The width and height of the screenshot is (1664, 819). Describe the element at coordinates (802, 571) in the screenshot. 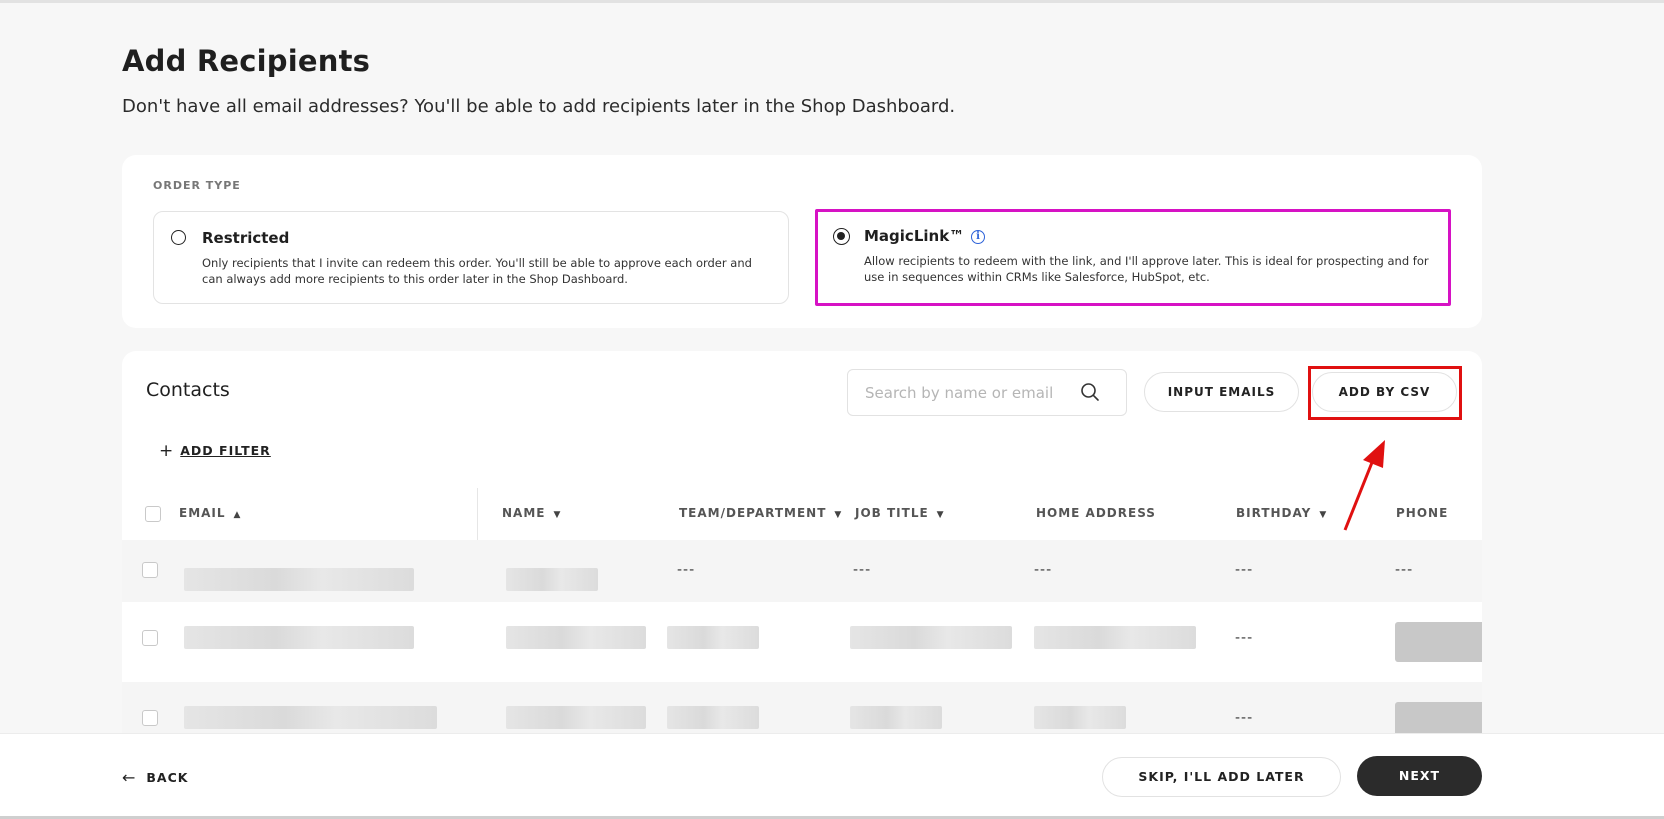

I see `table-row: --- --- --- --- ---` at that location.